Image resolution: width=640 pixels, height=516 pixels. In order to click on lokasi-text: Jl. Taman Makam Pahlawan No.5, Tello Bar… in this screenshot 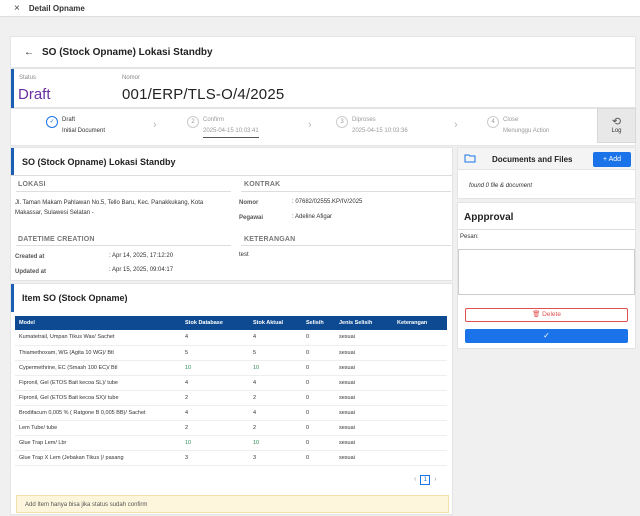, I will do `click(109, 208)`.